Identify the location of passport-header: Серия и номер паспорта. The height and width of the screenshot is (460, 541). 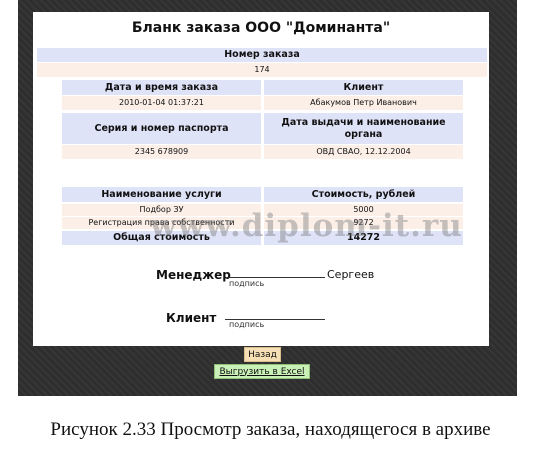
(161, 128).